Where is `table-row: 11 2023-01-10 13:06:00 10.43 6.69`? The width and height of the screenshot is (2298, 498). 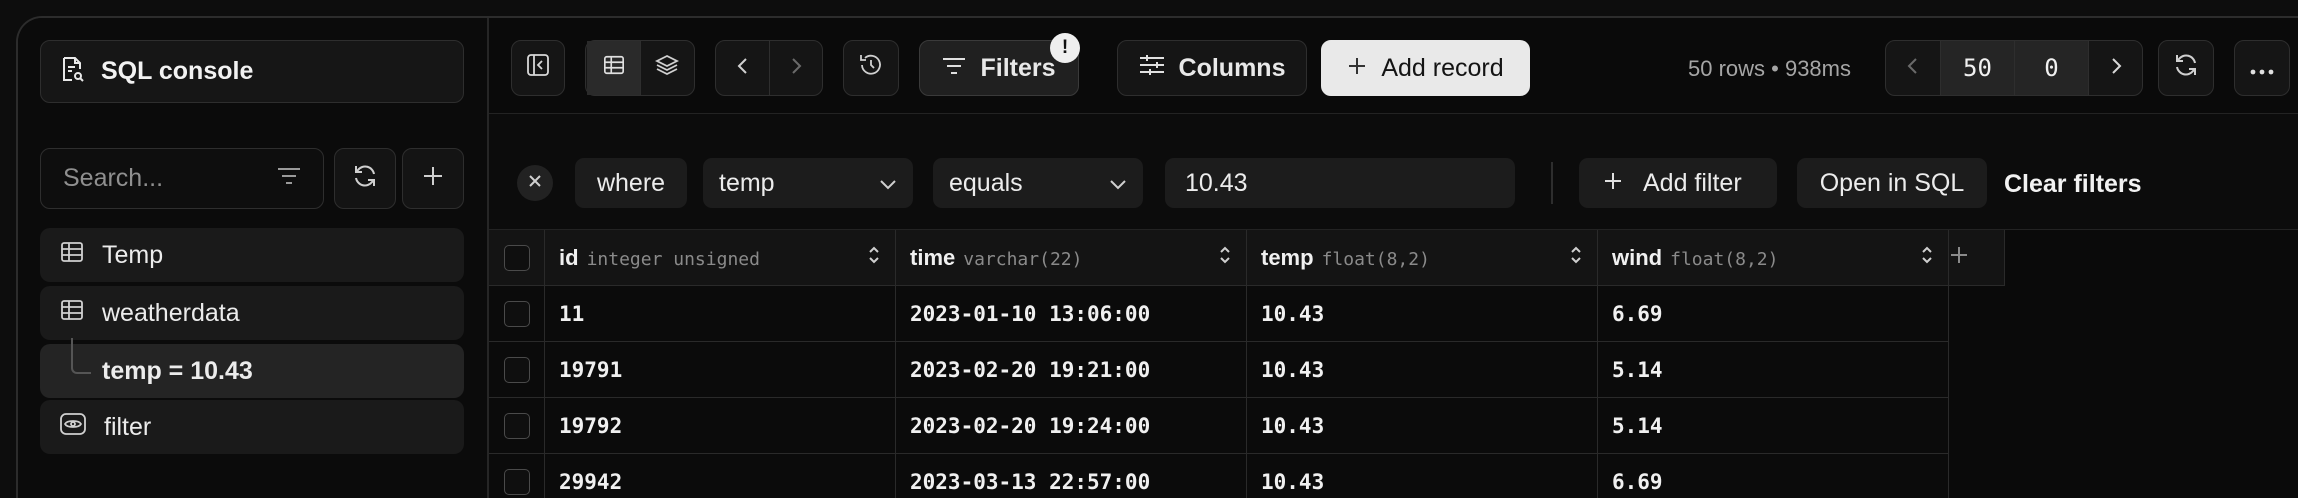
table-row: 11 2023-01-10 13:06:00 10.43 6.69 is located at coordinates (1247, 314).